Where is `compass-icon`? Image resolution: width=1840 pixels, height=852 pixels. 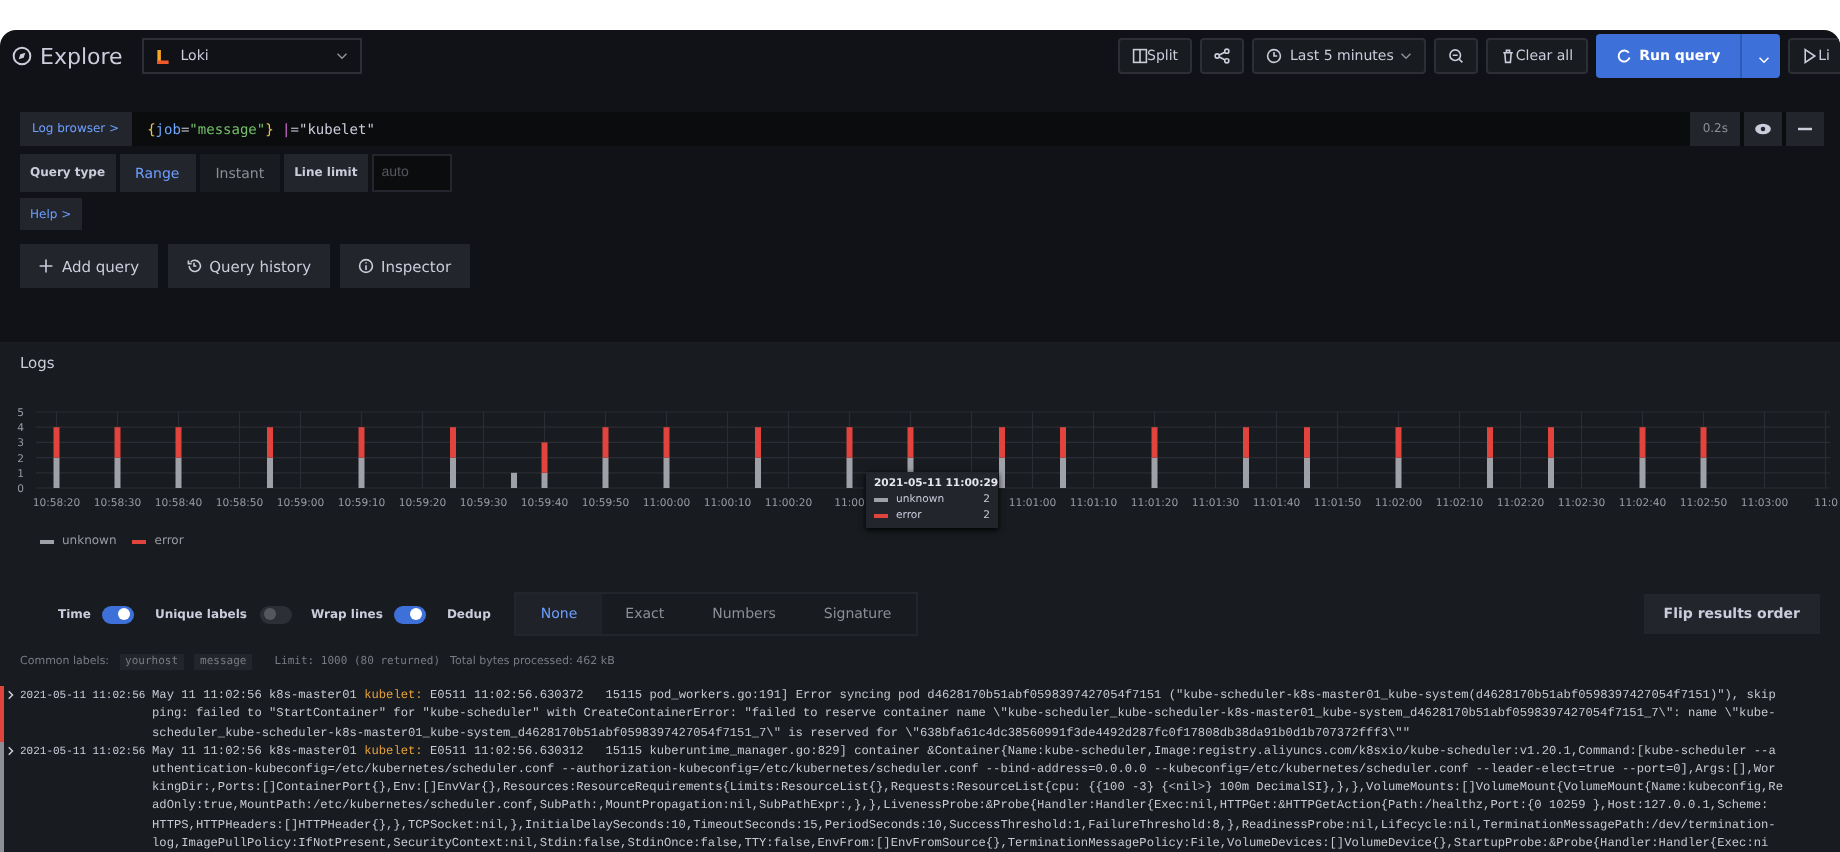 compass-icon is located at coordinates (22, 56).